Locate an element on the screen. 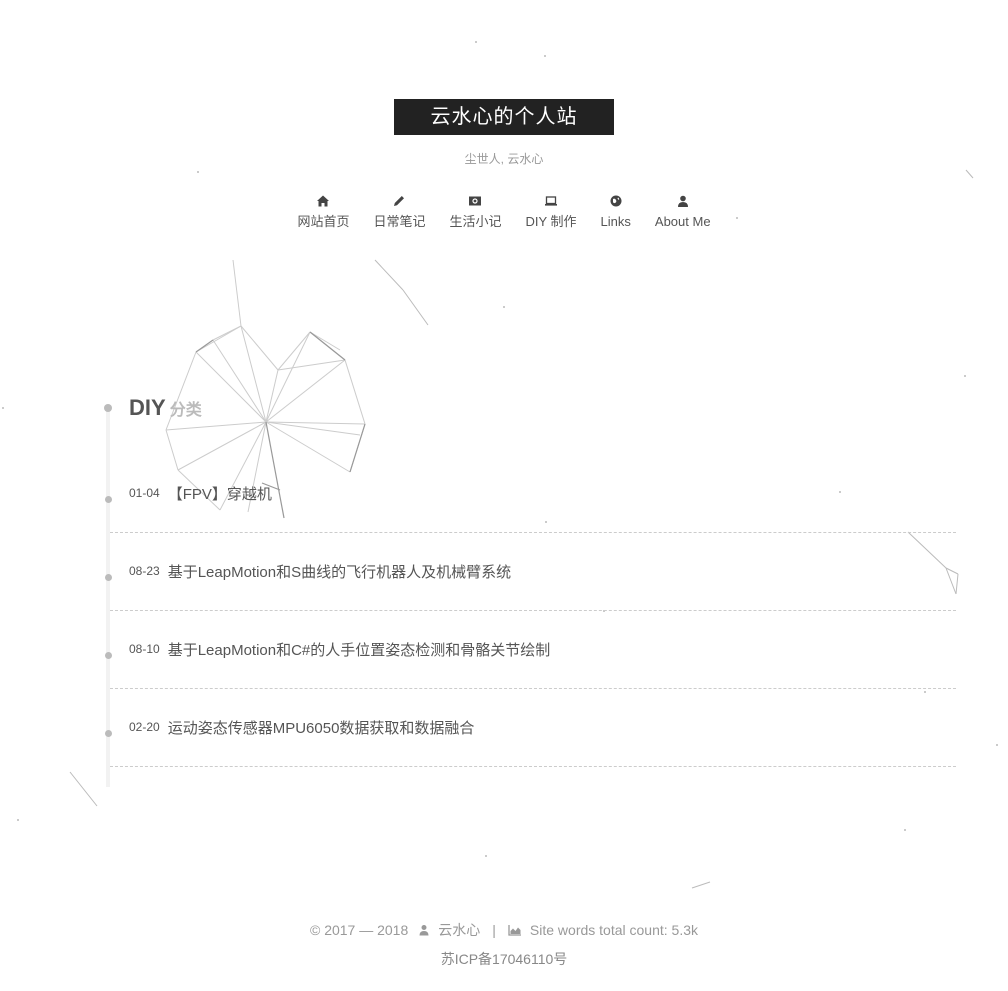 Image resolution: width=1008 pixels, height=991 pixels. nav-label: 日常笔记 is located at coordinates (399, 221).